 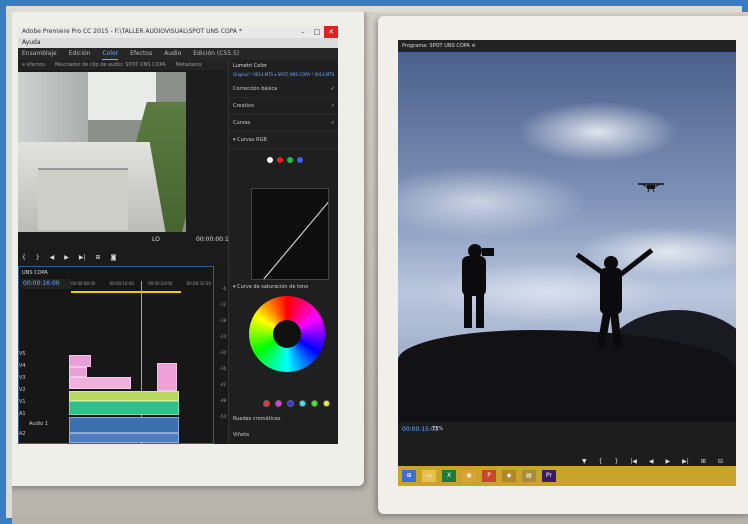 What do you see at coordinates (489, 476) in the screenshot?
I see `powerpoint-icon: P` at bounding box center [489, 476].